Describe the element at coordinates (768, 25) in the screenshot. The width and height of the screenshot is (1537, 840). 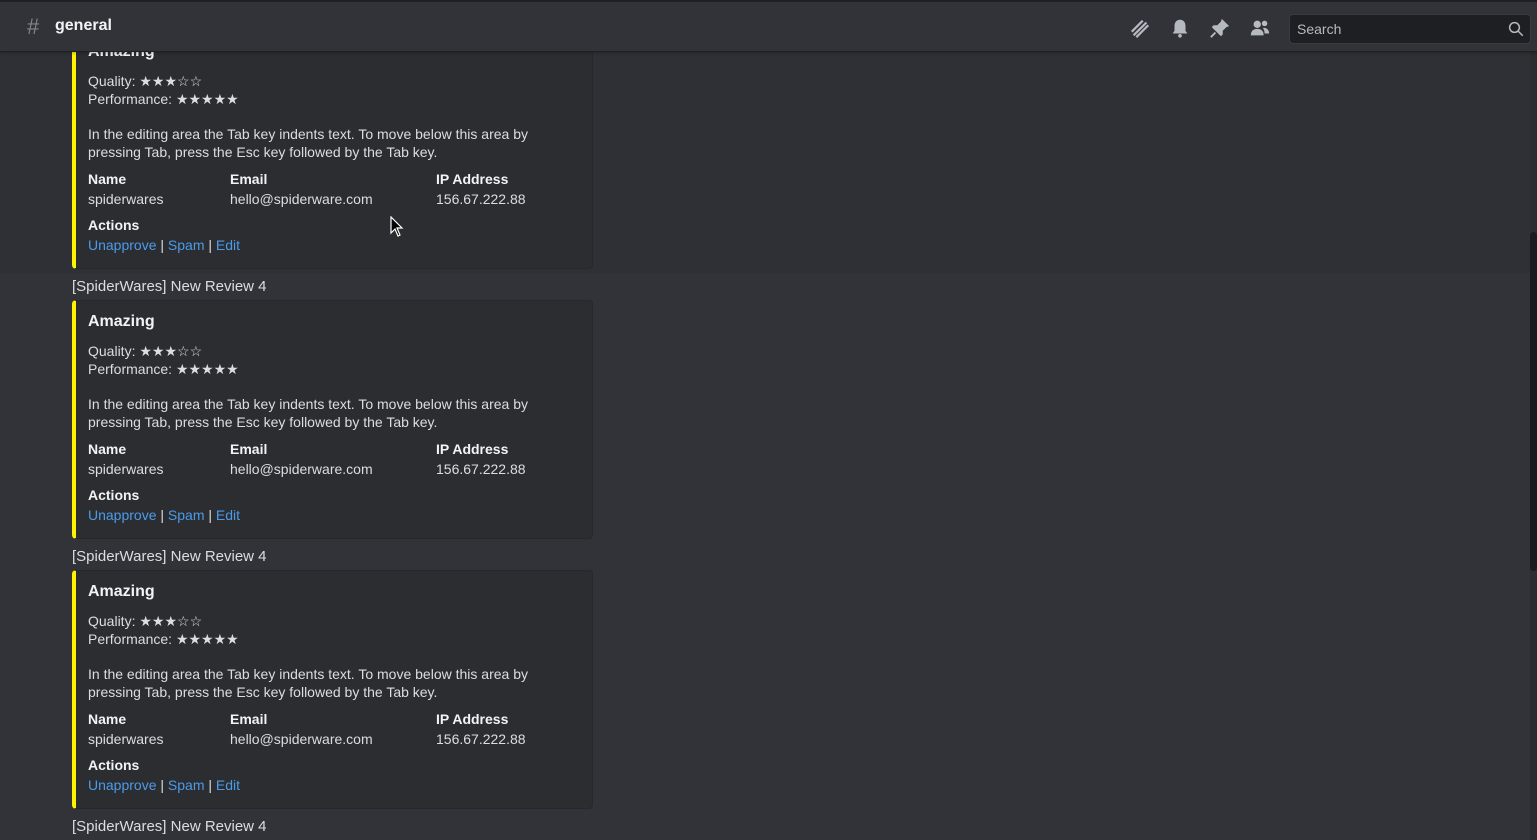
I see `channel-header: # general` at that location.